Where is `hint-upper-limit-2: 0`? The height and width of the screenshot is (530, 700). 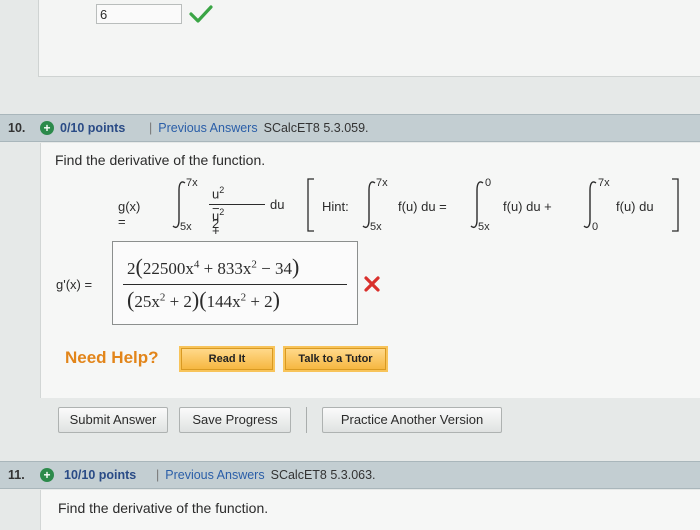
hint-upper-limit-2: 0 is located at coordinates (488, 183).